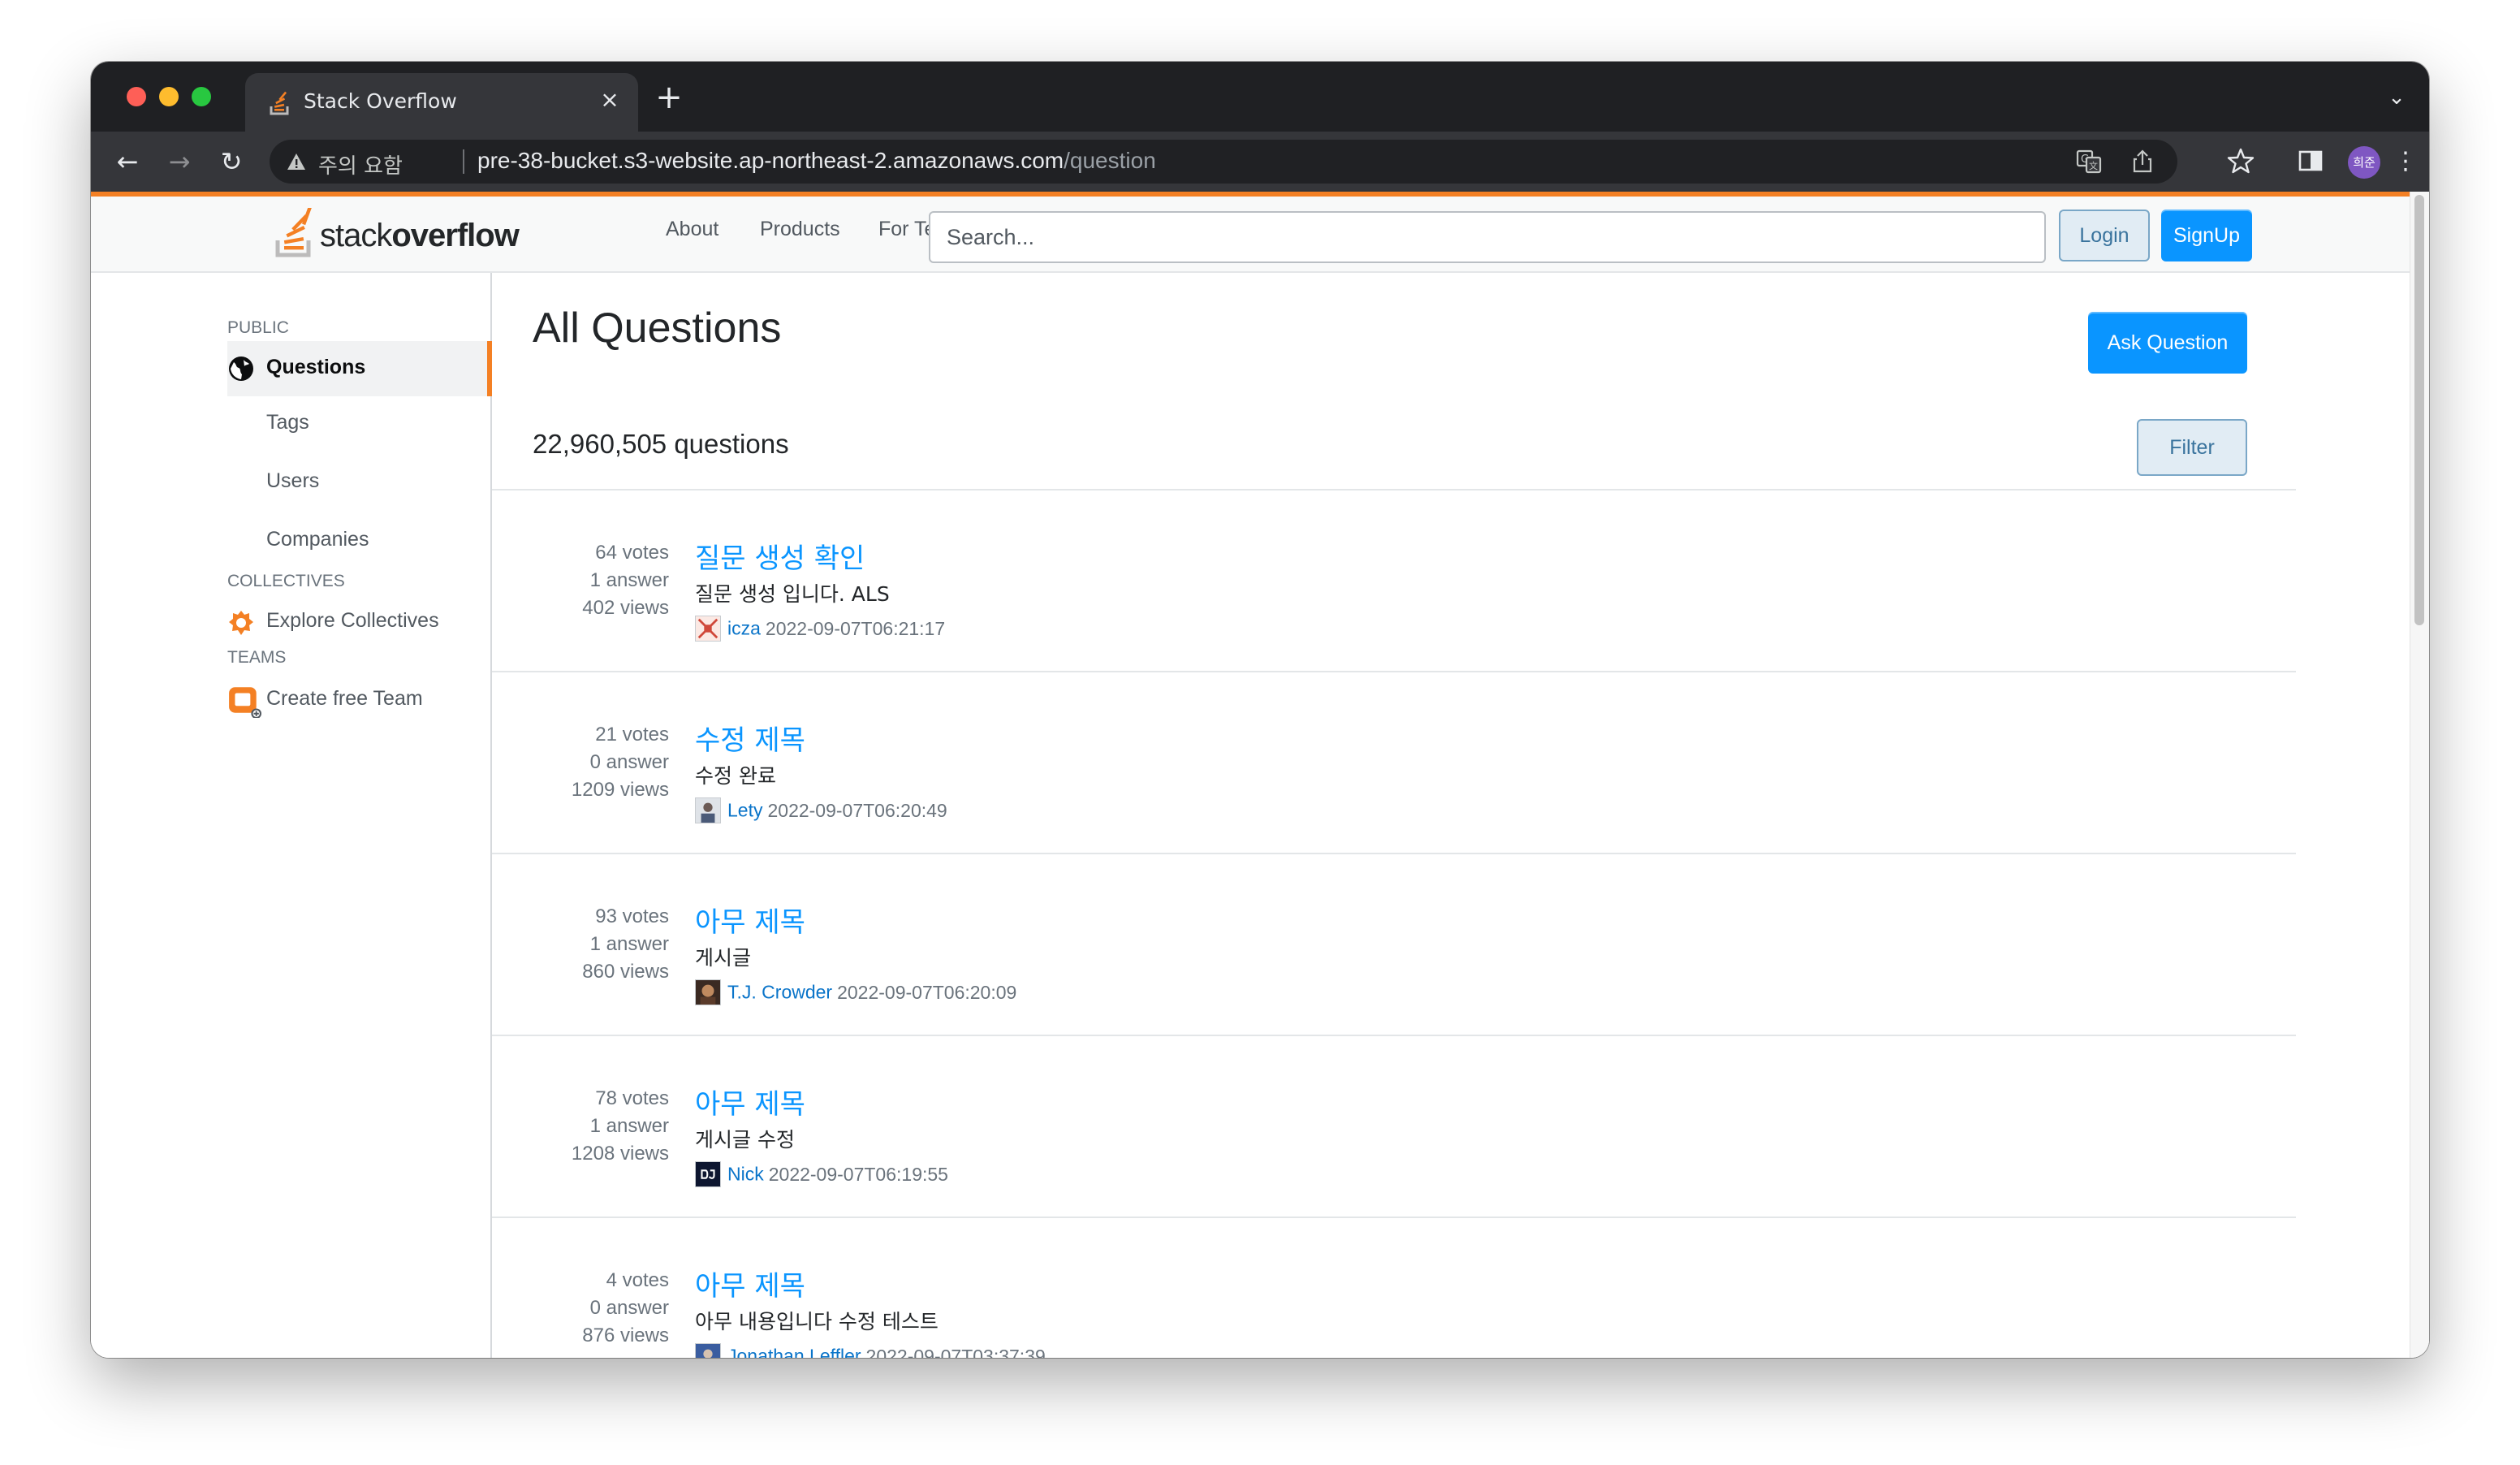 Image resolution: width=2520 pixels, height=1465 pixels. Describe the element at coordinates (359, 540) in the screenshot. I see `sidebar-item-companies: Companies` at that location.